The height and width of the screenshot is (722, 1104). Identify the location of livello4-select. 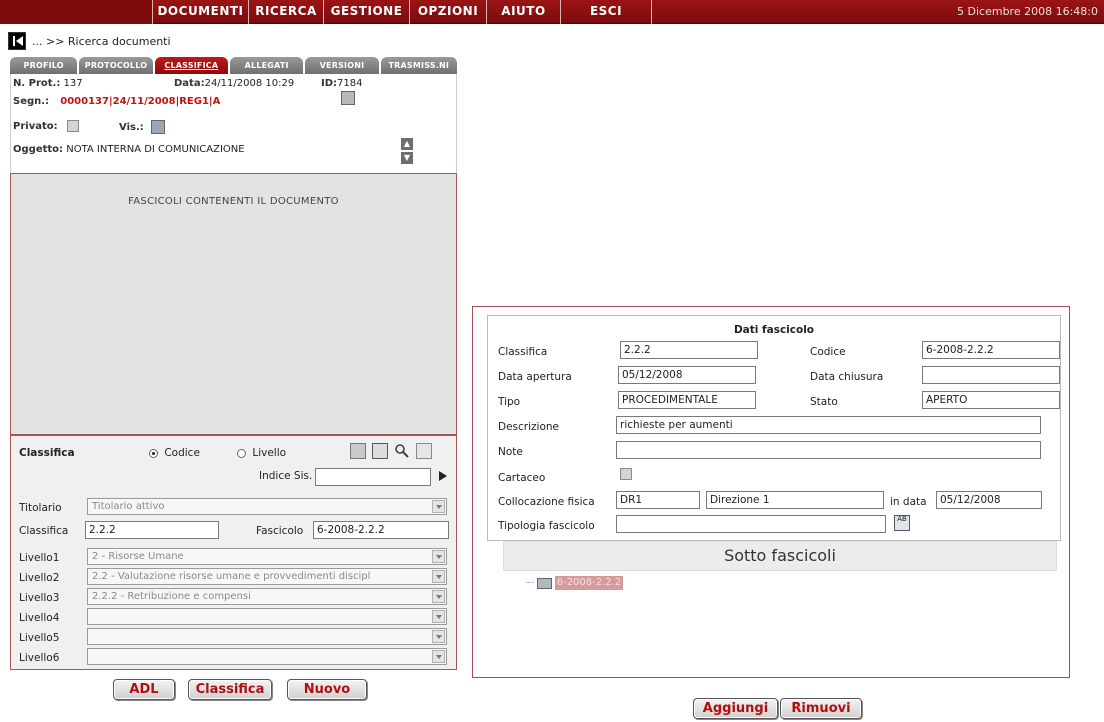
(267, 616).